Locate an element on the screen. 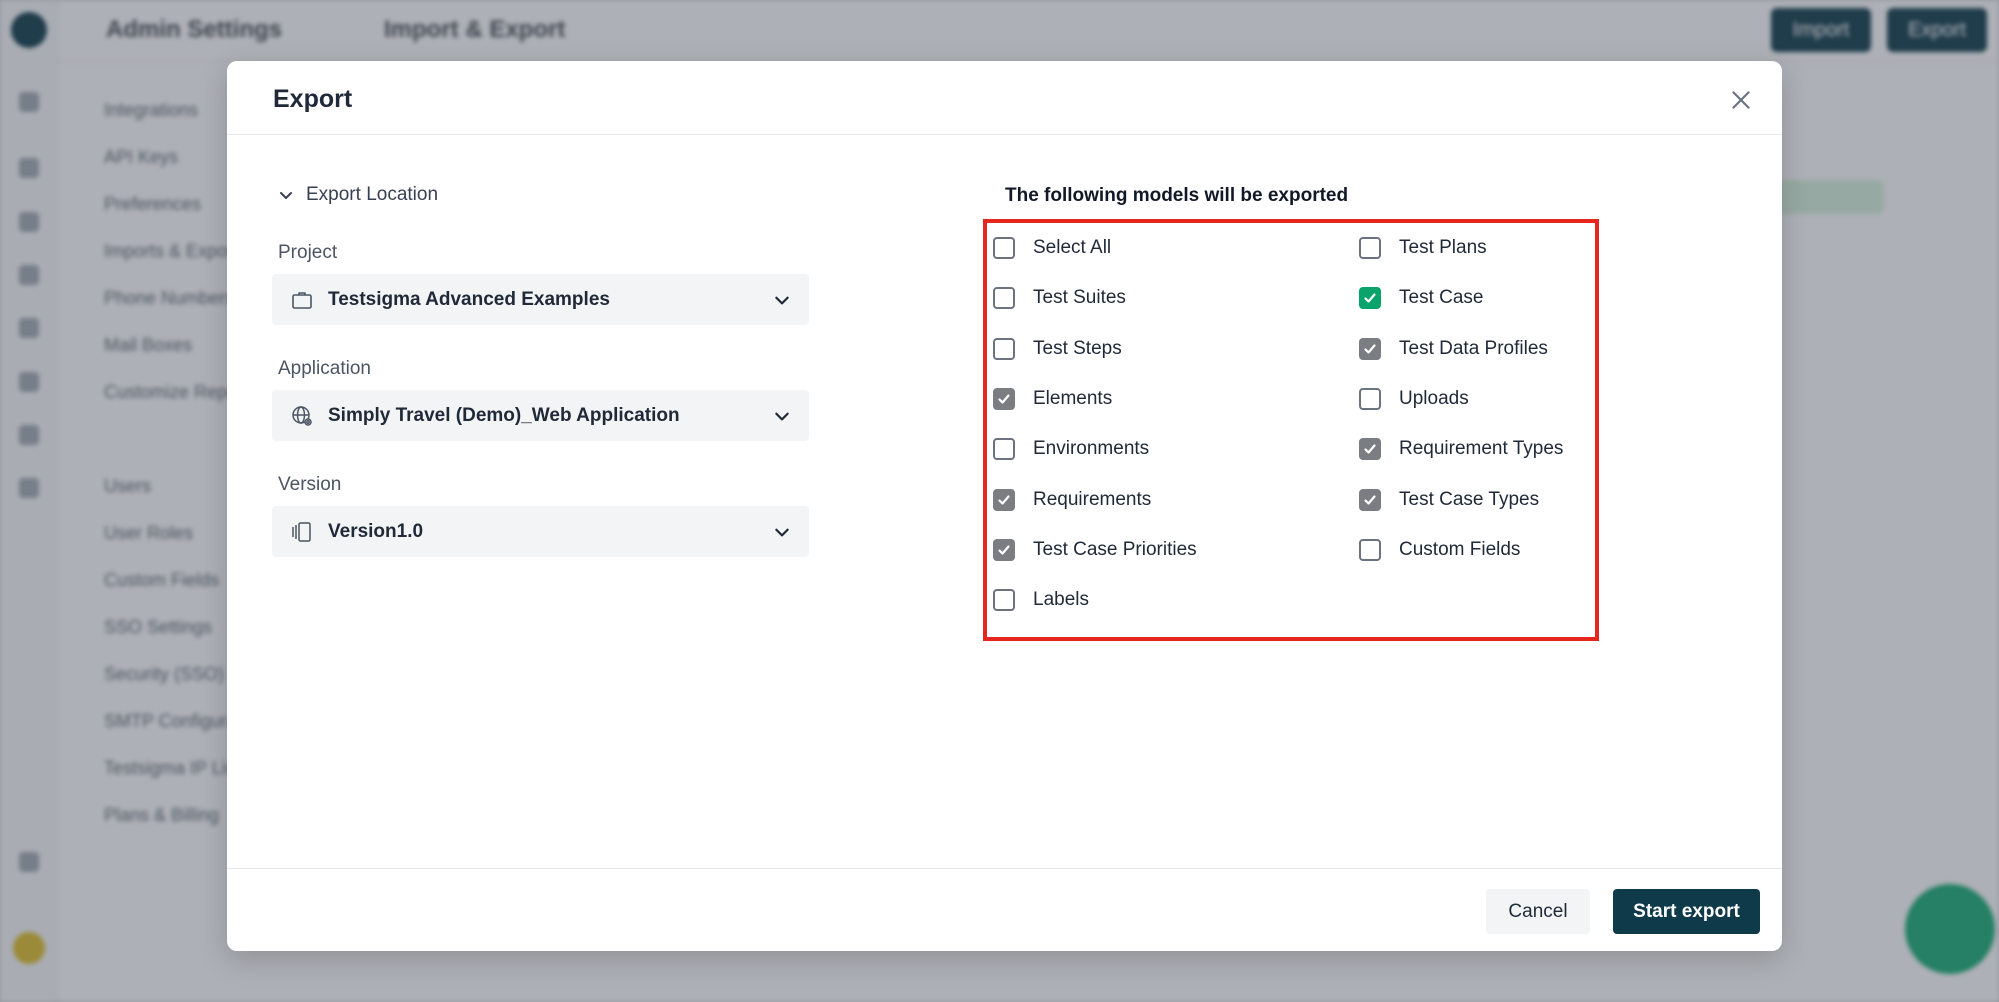 This screenshot has width=1999, height=1002. briefcase-icon is located at coordinates (302, 300).